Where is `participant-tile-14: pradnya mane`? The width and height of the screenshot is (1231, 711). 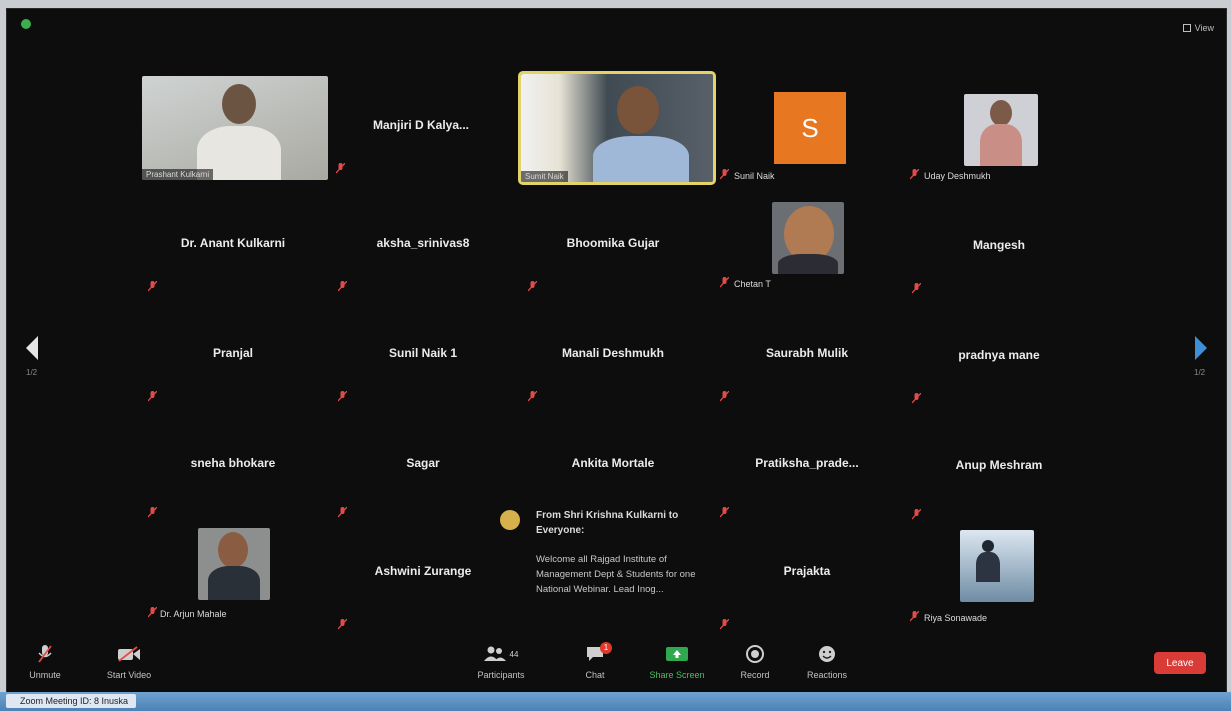 participant-tile-14: pradnya mane is located at coordinates (999, 358).